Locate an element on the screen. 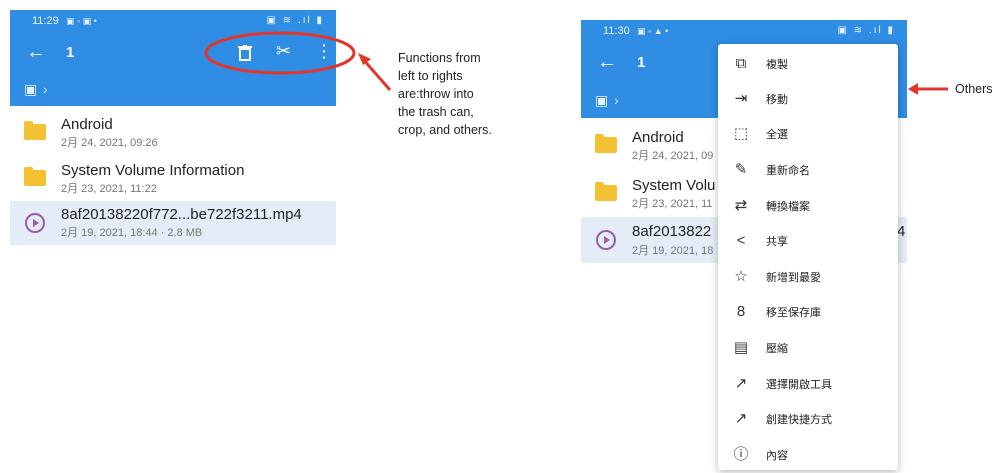  convert-icon: ⇄ is located at coordinates (741, 205).